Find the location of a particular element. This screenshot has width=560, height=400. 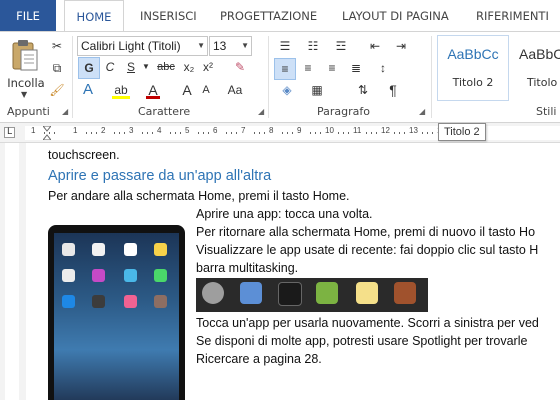

change-case-button: Aa is located at coordinates (235, 90).